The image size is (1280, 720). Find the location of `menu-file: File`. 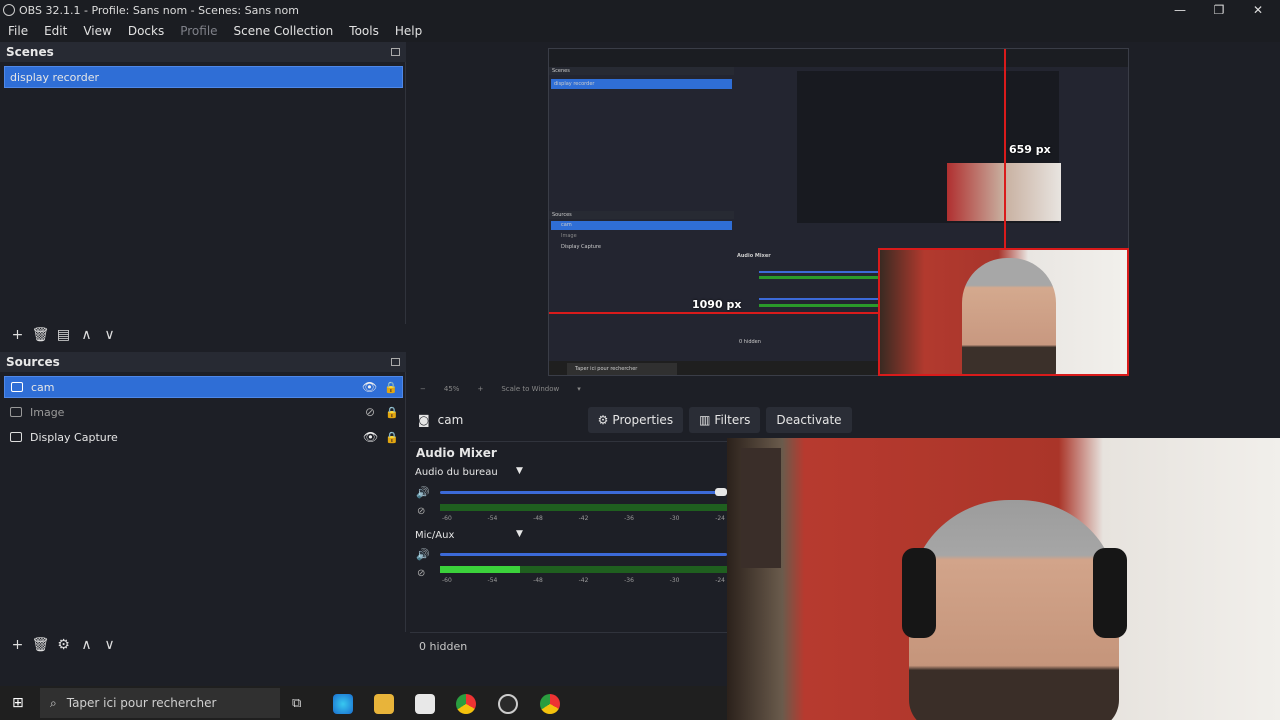

menu-file: File is located at coordinates (18, 31).